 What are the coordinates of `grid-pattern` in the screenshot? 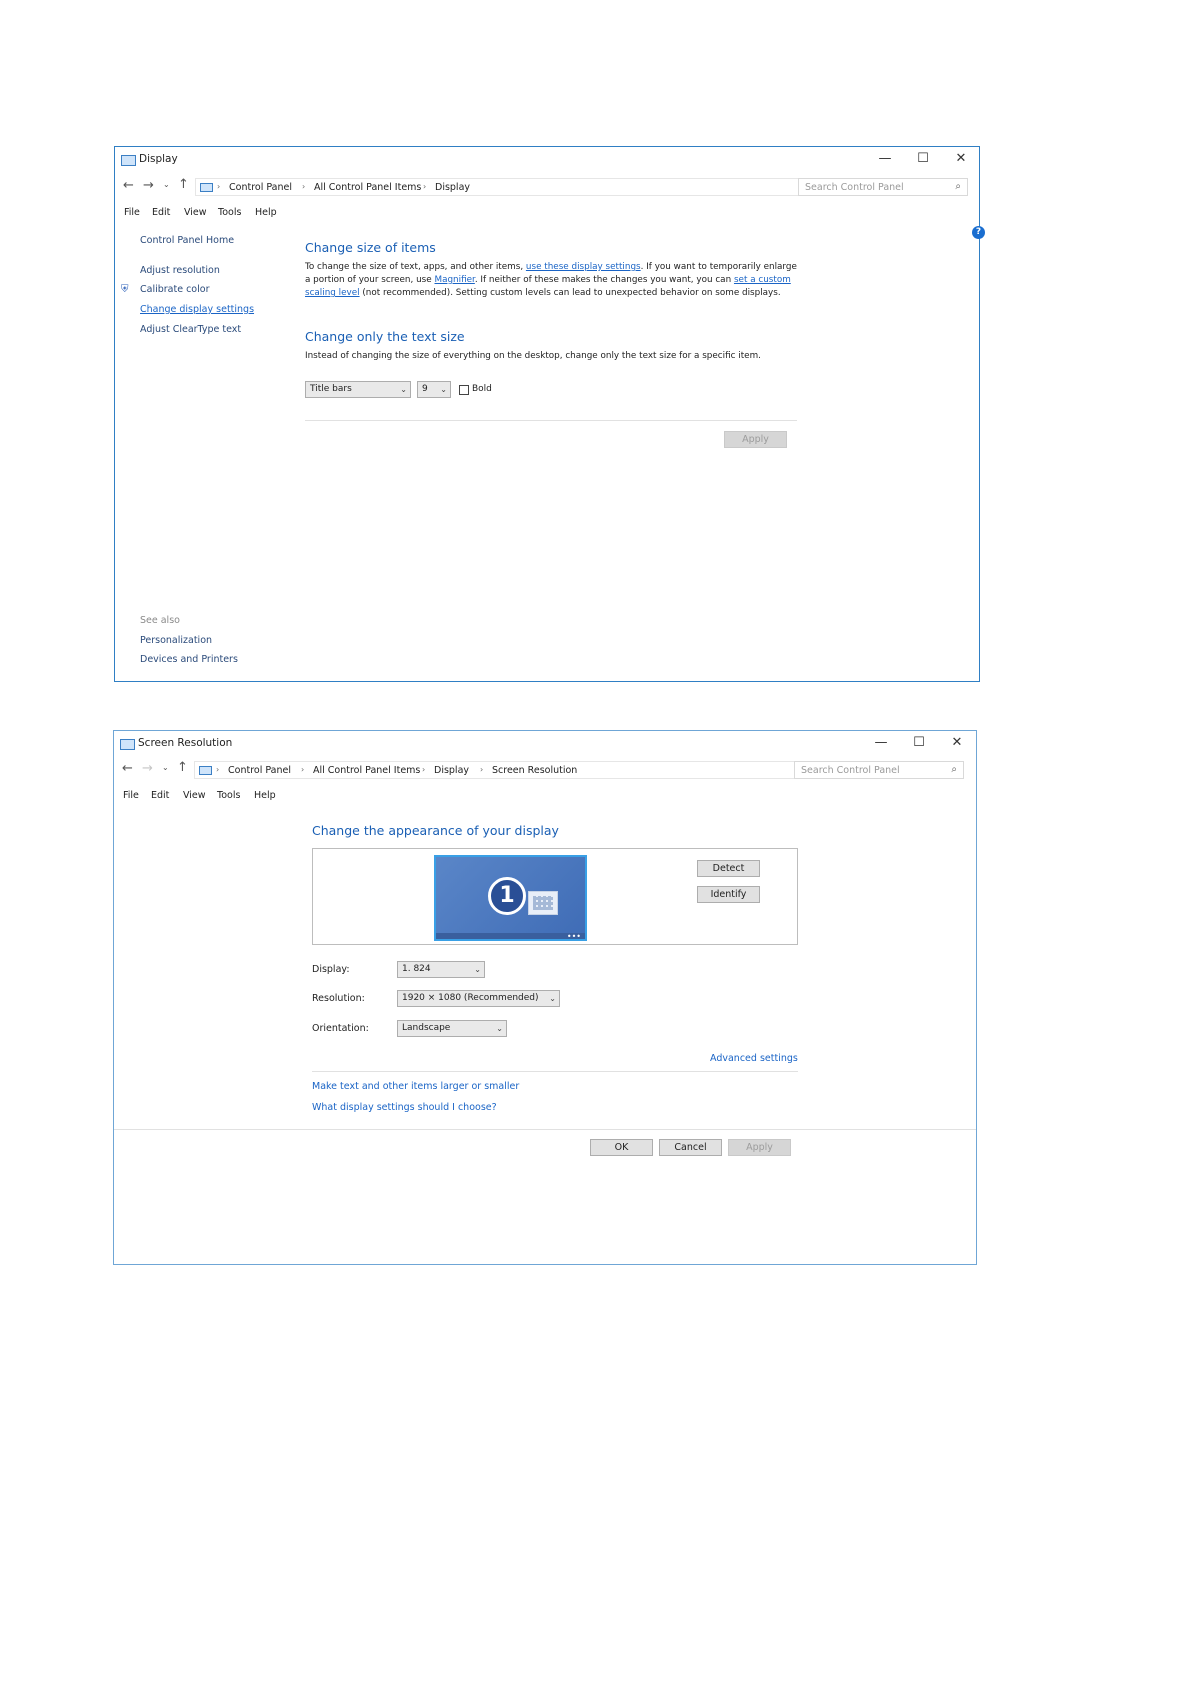 It's located at (543, 903).